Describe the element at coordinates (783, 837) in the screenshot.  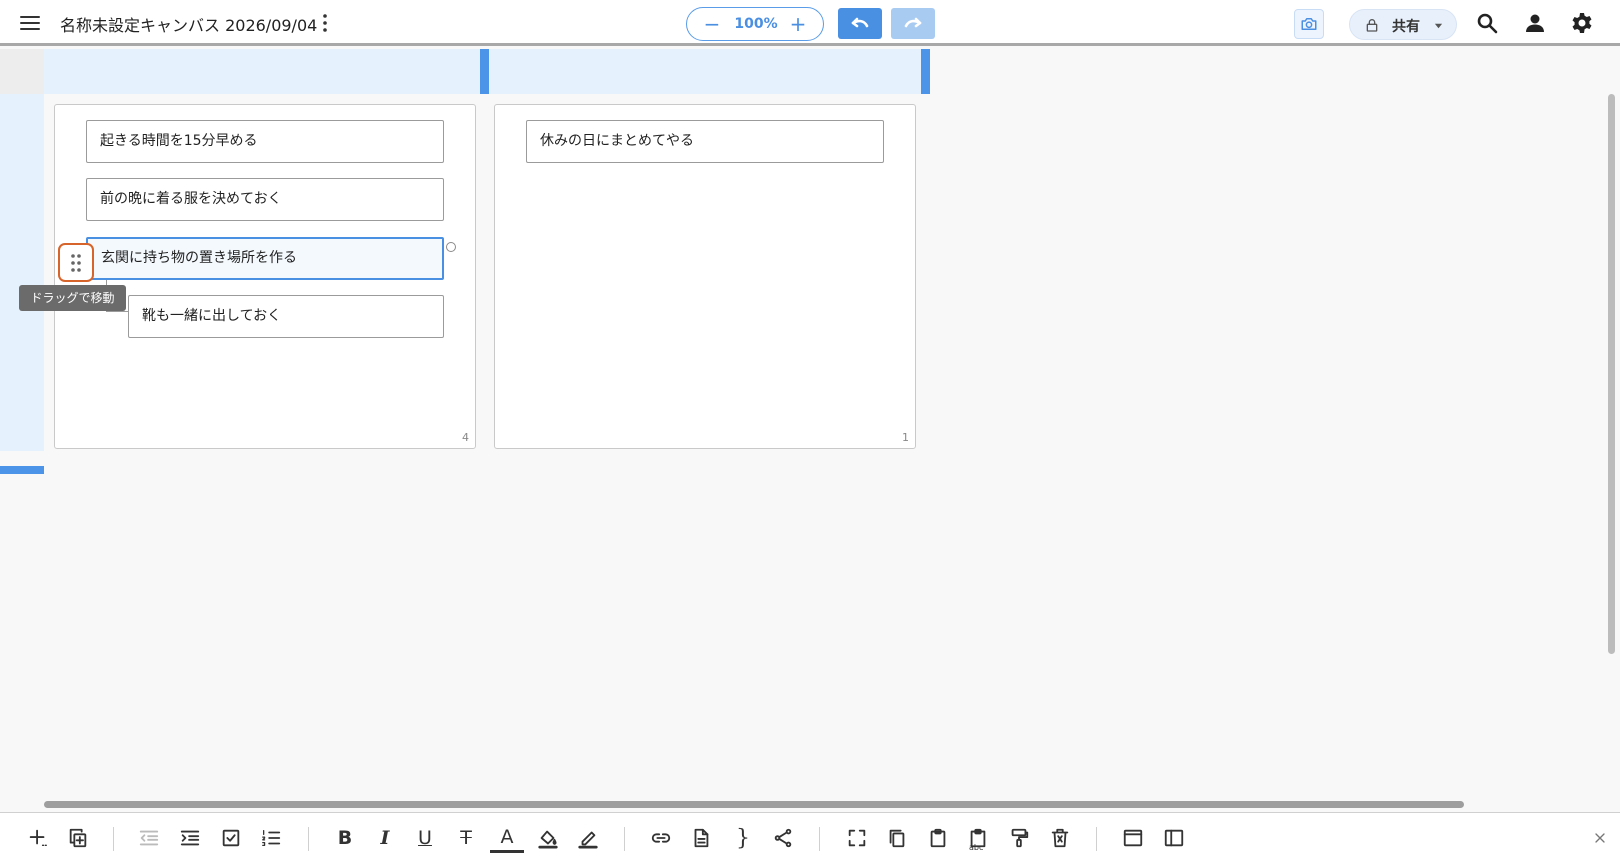
I see `share-node-icon` at that location.